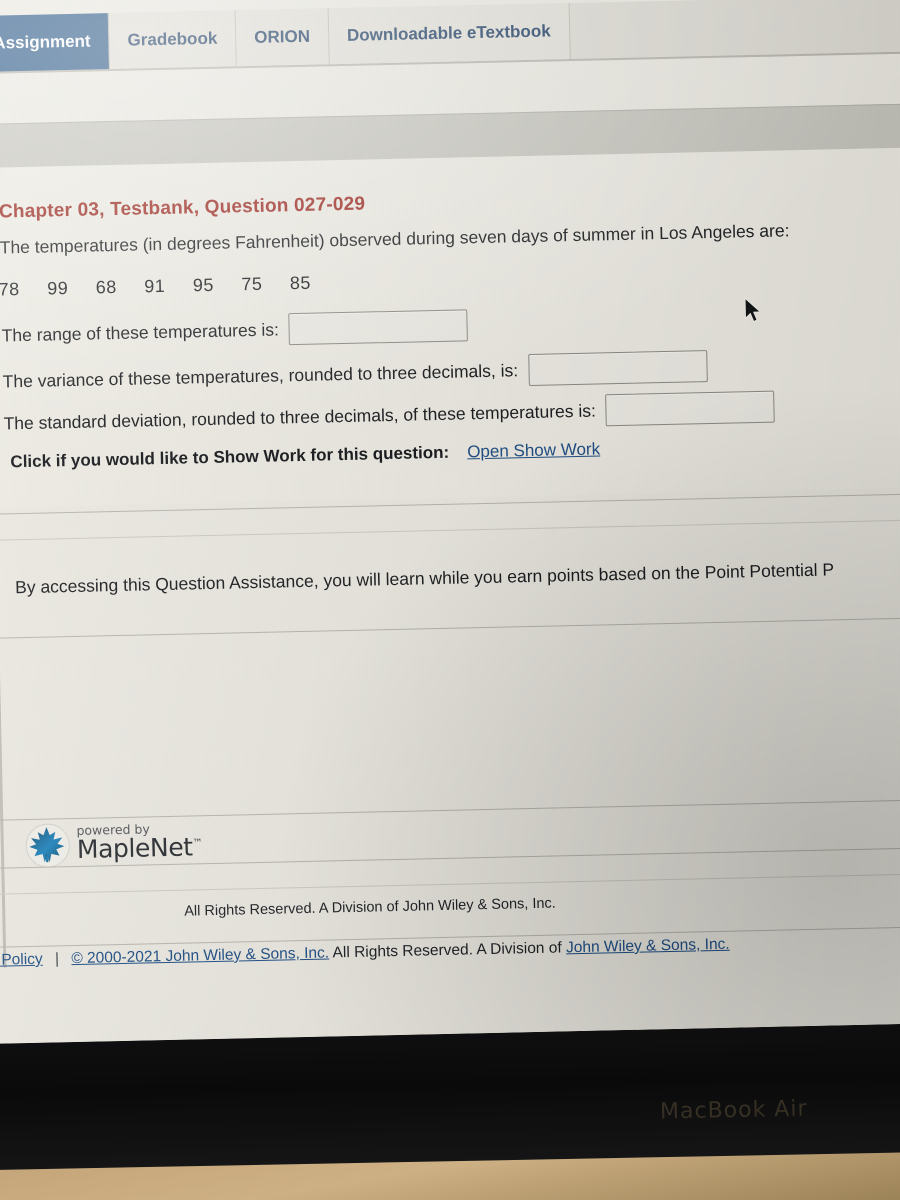 The width and height of the screenshot is (900, 1200). Describe the element at coordinates (197, 844) in the screenshot. I see `trademark-symbol: ™` at that location.